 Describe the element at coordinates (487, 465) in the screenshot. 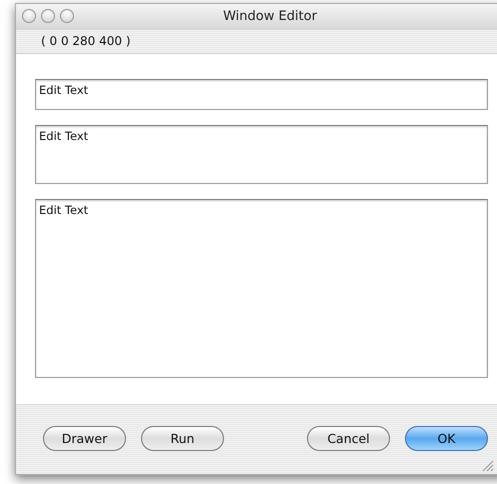

I see `resize-grip-icon` at that location.